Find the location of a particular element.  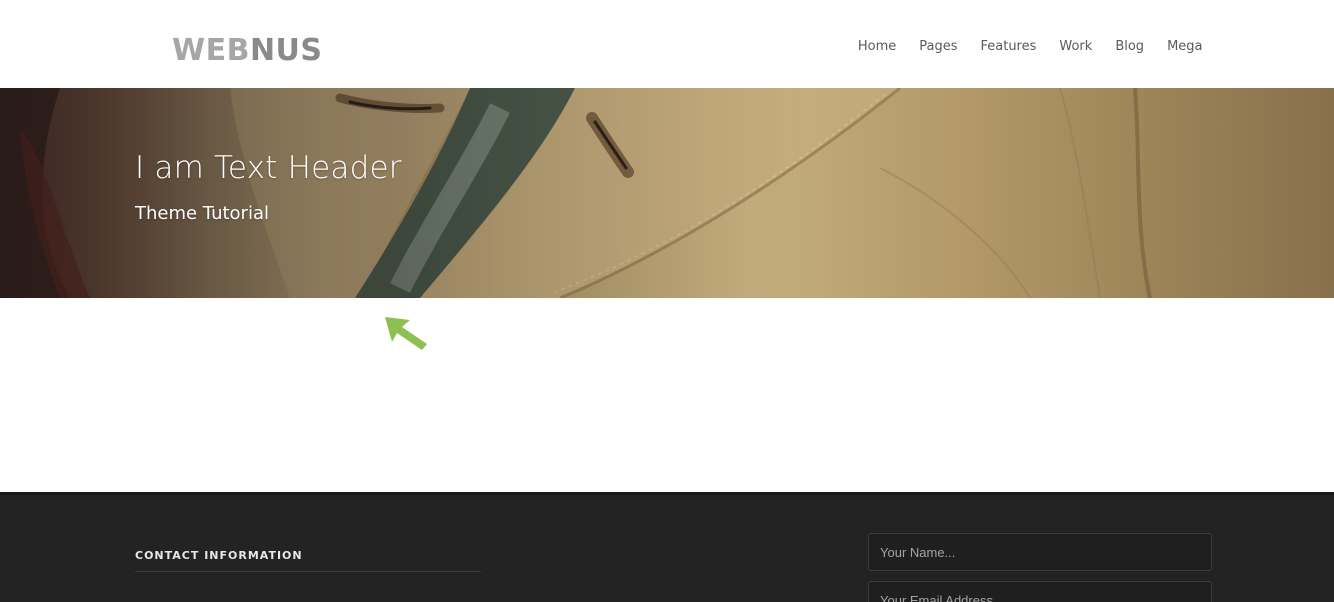

email-input is located at coordinates (1040, 591).